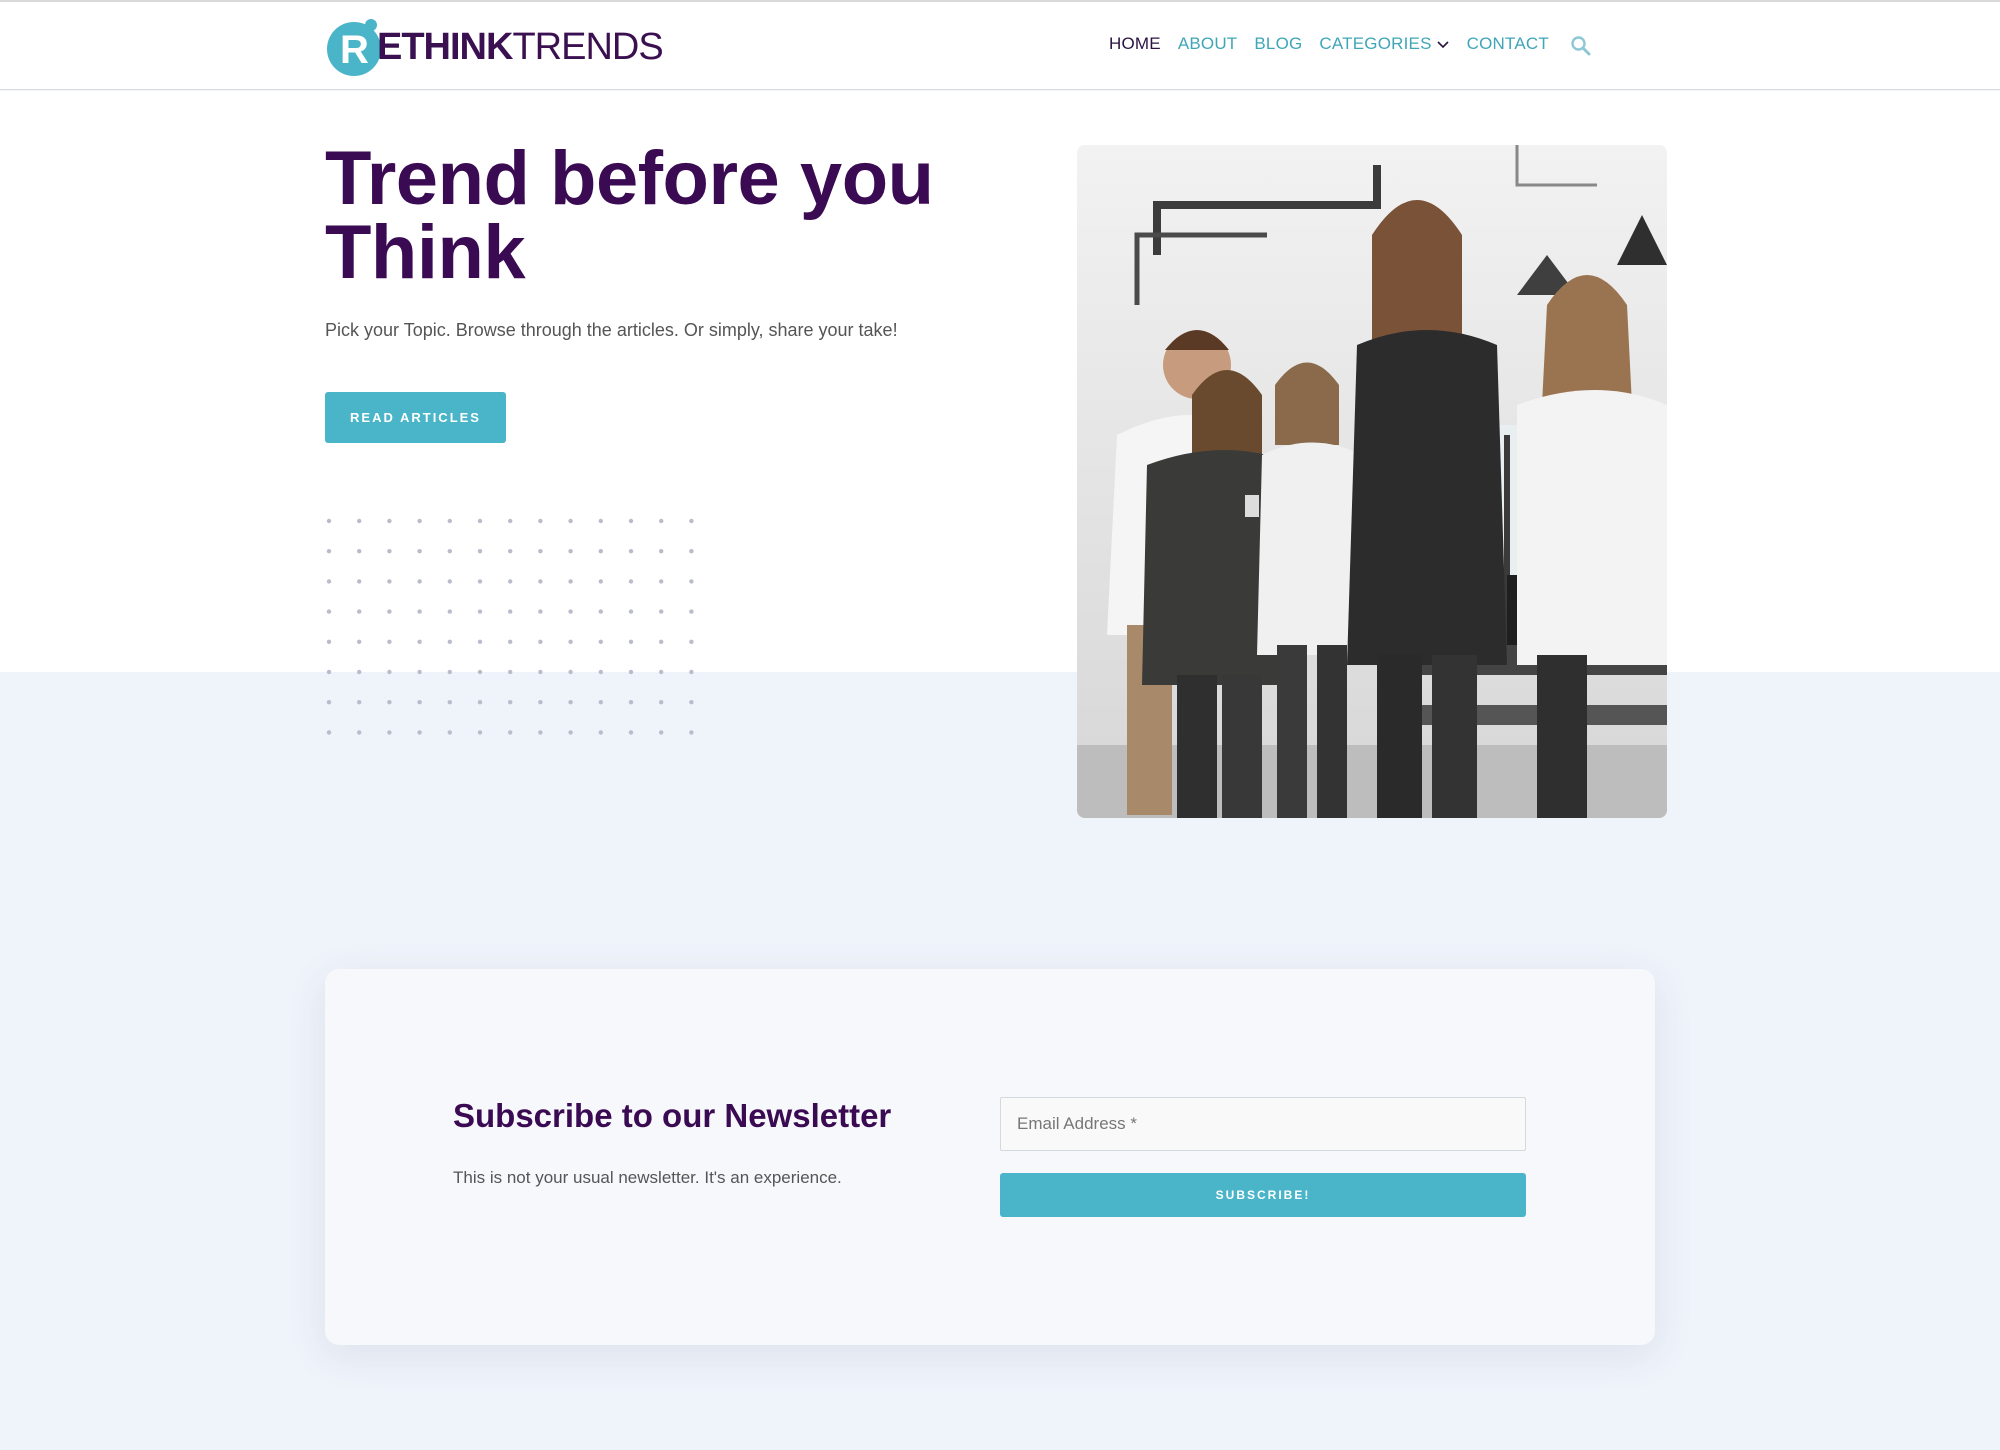  Describe the element at coordinates (1375, 43) in the screenshot. I see `nav-categories-label: CATEGORIES` at that location.